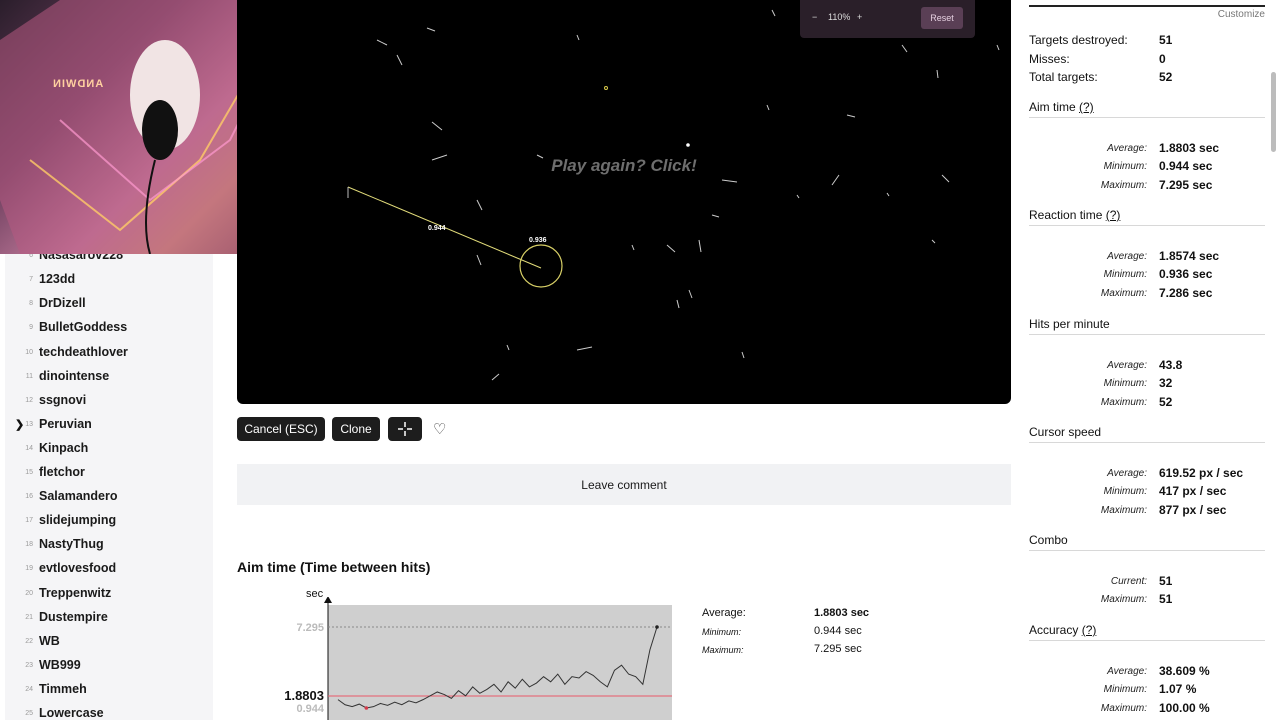  Describe the element at coordinates (29, 713) in the screenshot. I see `leaderboard-rank: 25` at that location.